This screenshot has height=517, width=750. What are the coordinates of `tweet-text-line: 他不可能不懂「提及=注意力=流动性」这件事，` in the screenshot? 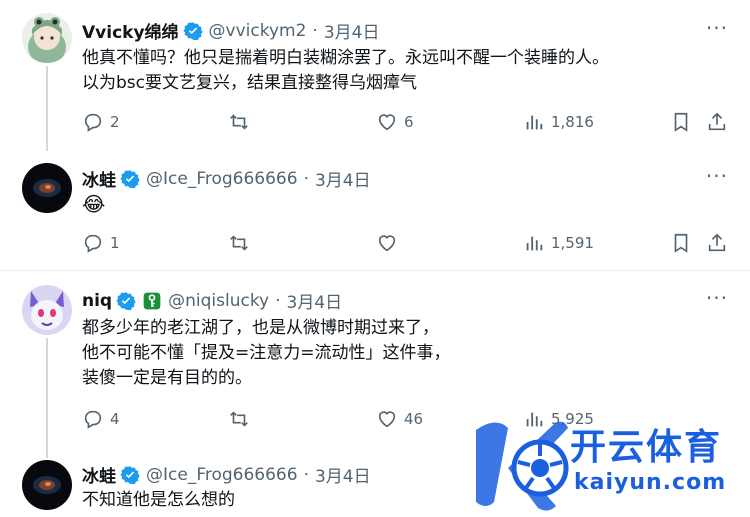 It's located at (266, 353).